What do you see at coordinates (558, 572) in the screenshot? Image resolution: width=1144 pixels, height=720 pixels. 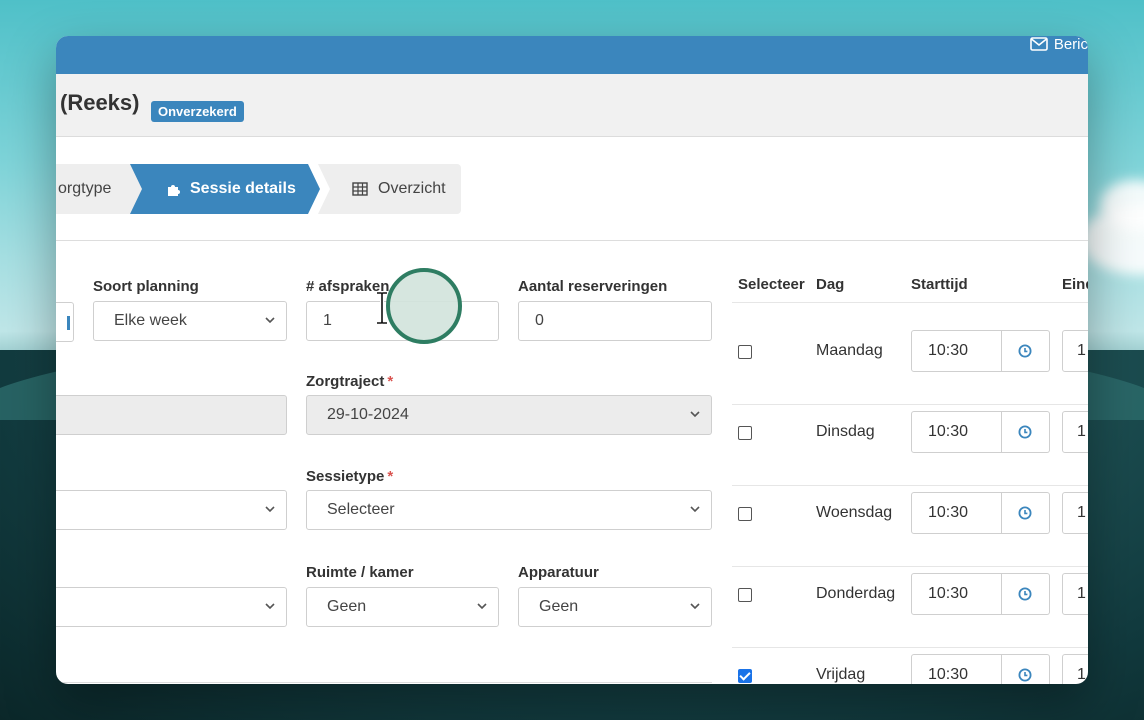 I see `apparatuur-label: Apparatuur` at bounding box center [558, 572].